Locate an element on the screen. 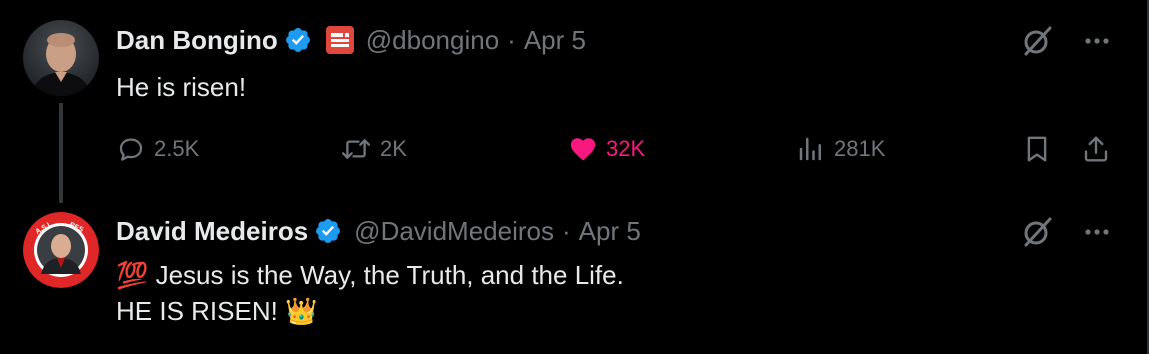 This screenshot has height=354, width=1149. like-button: 32K is located at coordinates (606, 149).